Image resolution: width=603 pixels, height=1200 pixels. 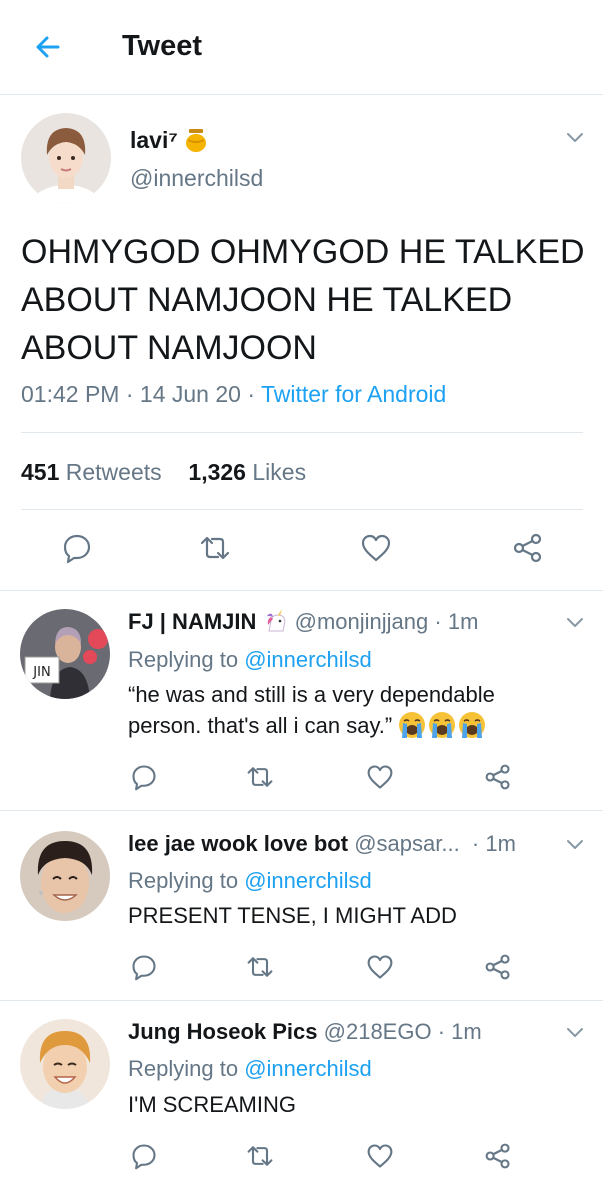 What do you see at coordinates (212, 1104) in the screenshot?
I see `reply-text: I'M SCREAMING` at bounding box center [212, 1104].